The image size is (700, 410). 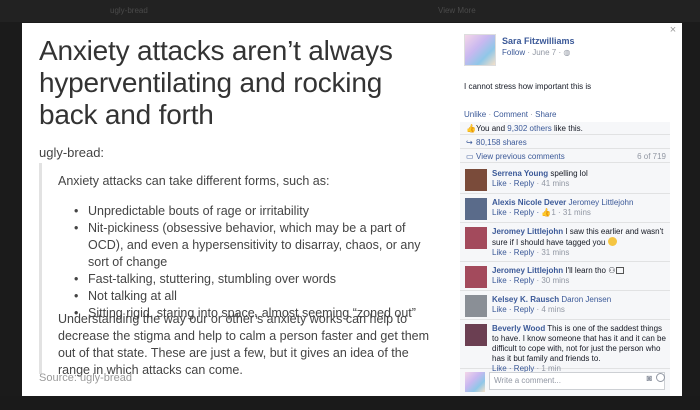 I want to click on comment-time: · 30 mins, so click(x=552, y=280).